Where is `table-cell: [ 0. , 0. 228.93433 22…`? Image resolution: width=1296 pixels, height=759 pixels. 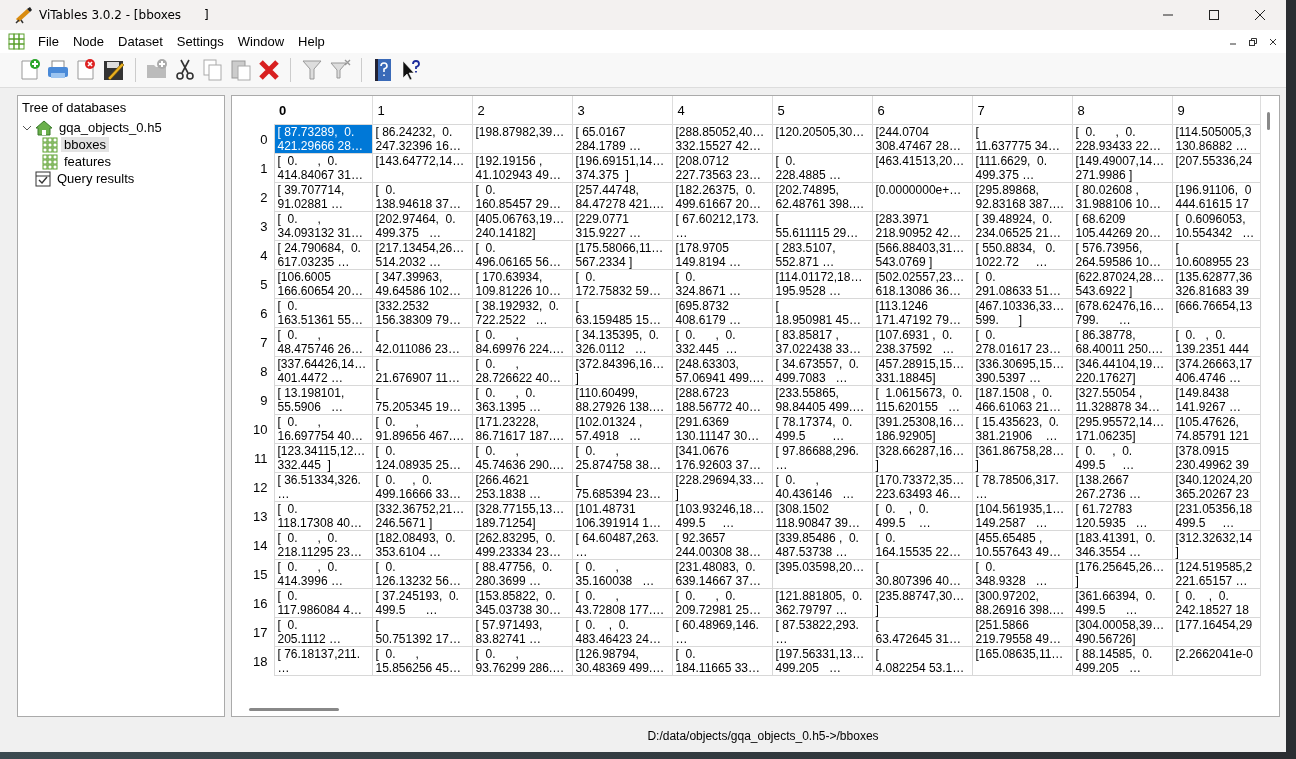
table-cell: [ 0. , 0. 228.93433 22… is located at coordinates (1122, 139).